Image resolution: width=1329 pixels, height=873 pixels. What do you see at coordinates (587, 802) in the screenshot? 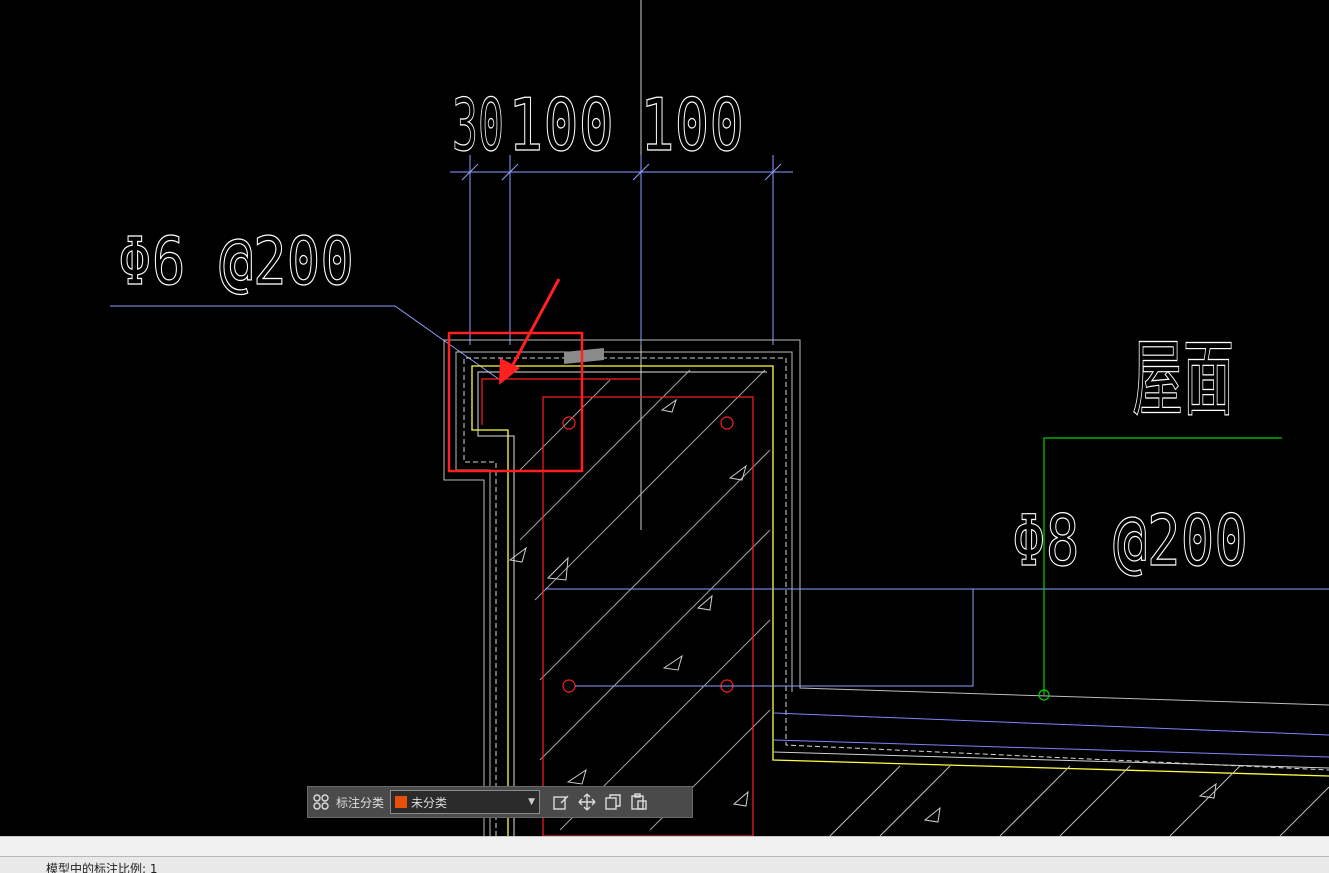
I see `move-icon` at bounding box center [587, 802].